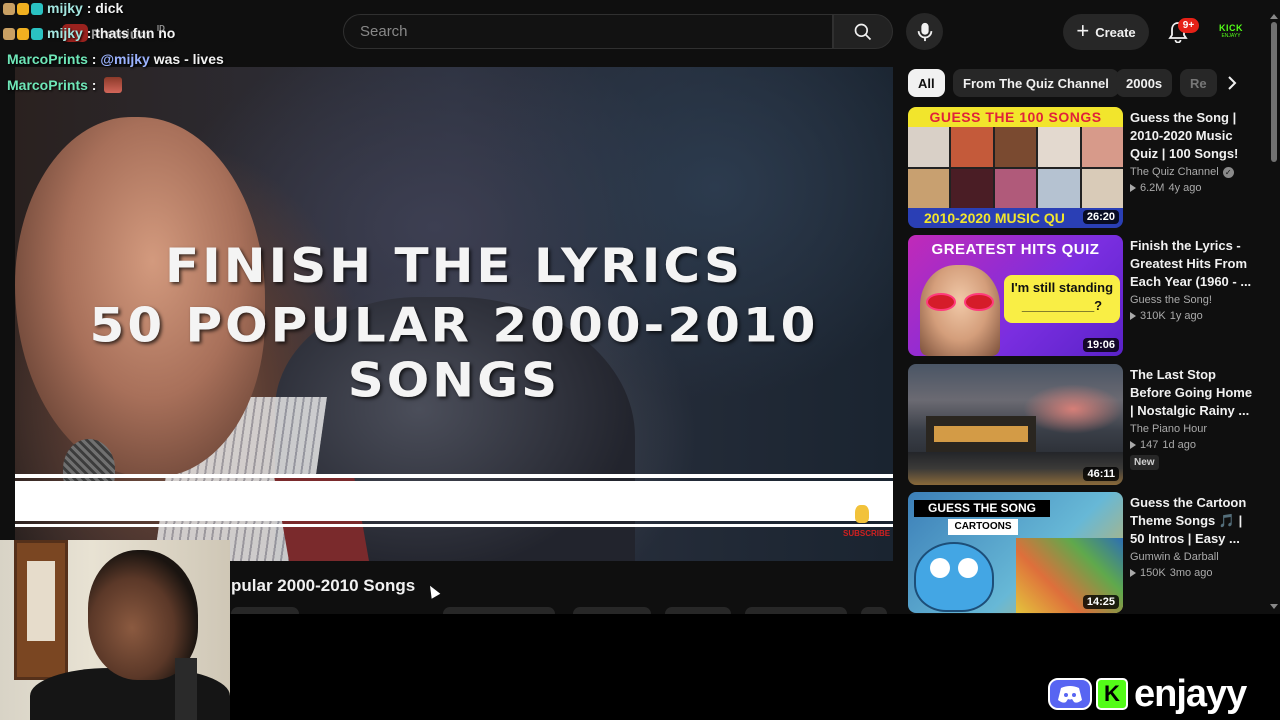 Image resolution: width=1280 pixels, height=720 pixels. What do you see at coordinates (109, 8) in the screenshot?
I see `chat-text: dick` at bounding box center [109, 8].